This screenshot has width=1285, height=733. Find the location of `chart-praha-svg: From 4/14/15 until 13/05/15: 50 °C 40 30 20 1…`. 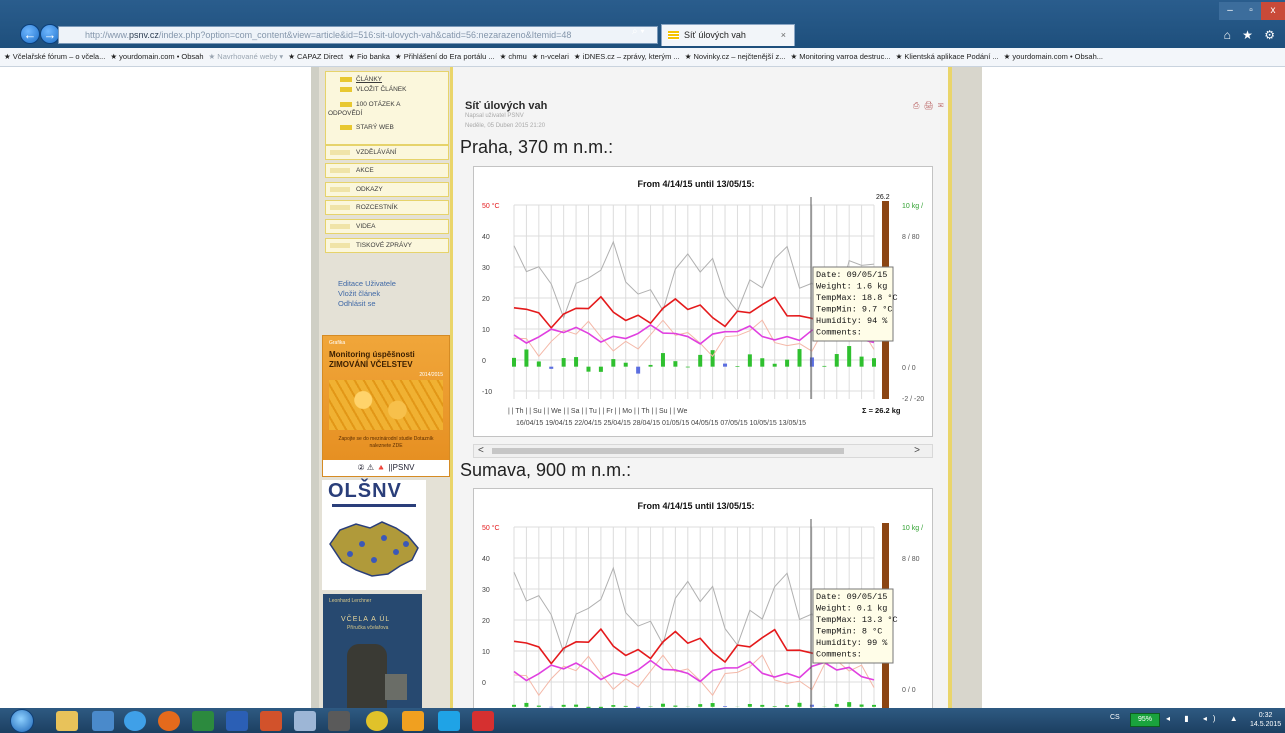

chart-praha-svg: From 4/14/15 until 13/05/15: 50 °C 40 30 20 1… is located at coordinates (703, 303).